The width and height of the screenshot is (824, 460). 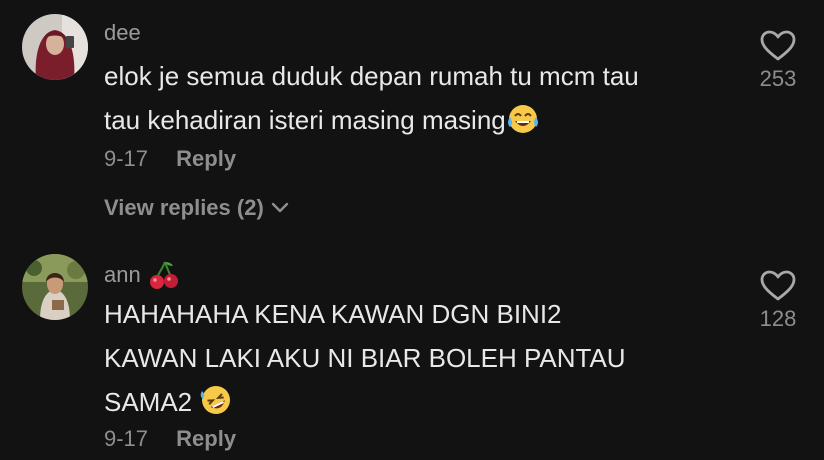 I want to click on comment-text-segment: SAMA2, so click(x=148, y=402).